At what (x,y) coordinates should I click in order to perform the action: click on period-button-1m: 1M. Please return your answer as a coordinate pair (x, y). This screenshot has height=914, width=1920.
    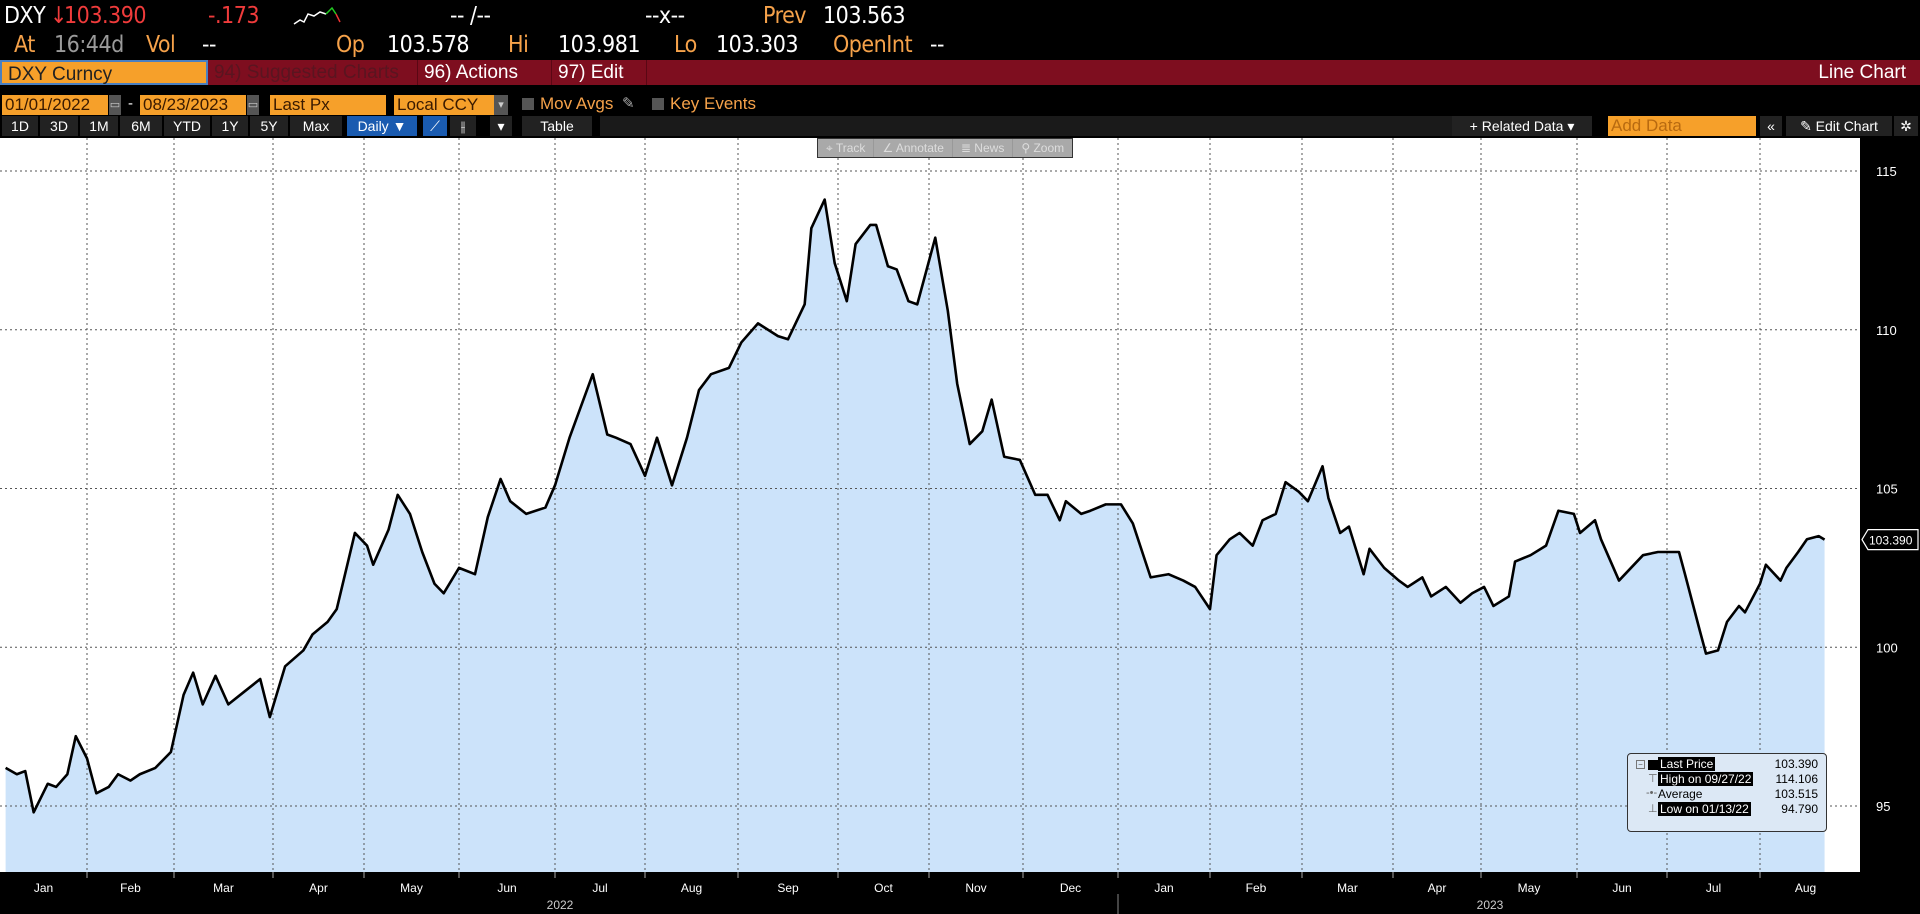
    Looking at the image, I should click on (99, 126).